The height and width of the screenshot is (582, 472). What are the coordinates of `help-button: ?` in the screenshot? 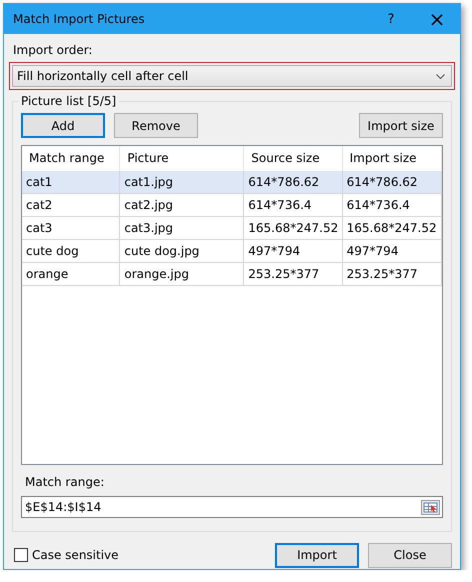 It's located at (391, 19).